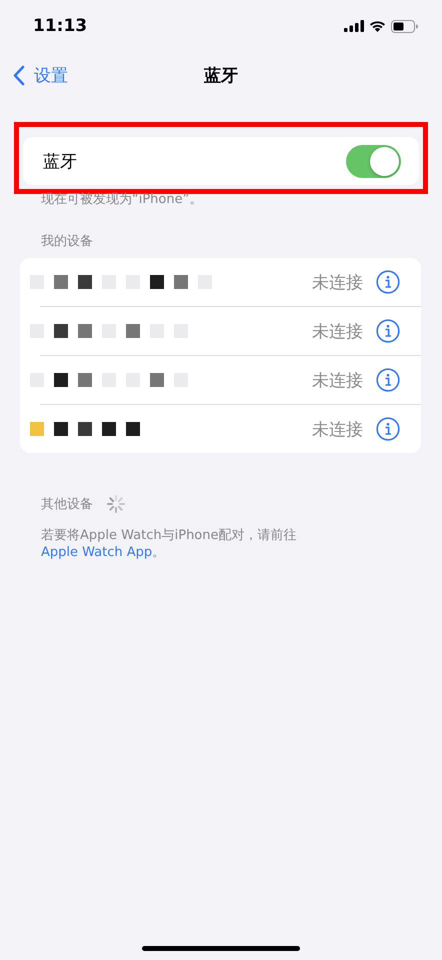 This screenshot has width=442, height=960. Describe the element at coordinates (34, 75) in the screenshot. I see `back-button: 设置` at that location.